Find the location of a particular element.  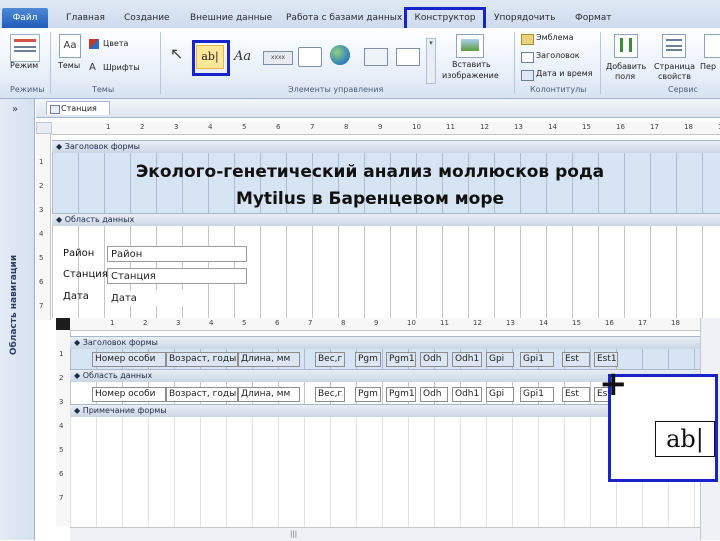

add-fields-label-2: поля is located at coordinates (625, 76).